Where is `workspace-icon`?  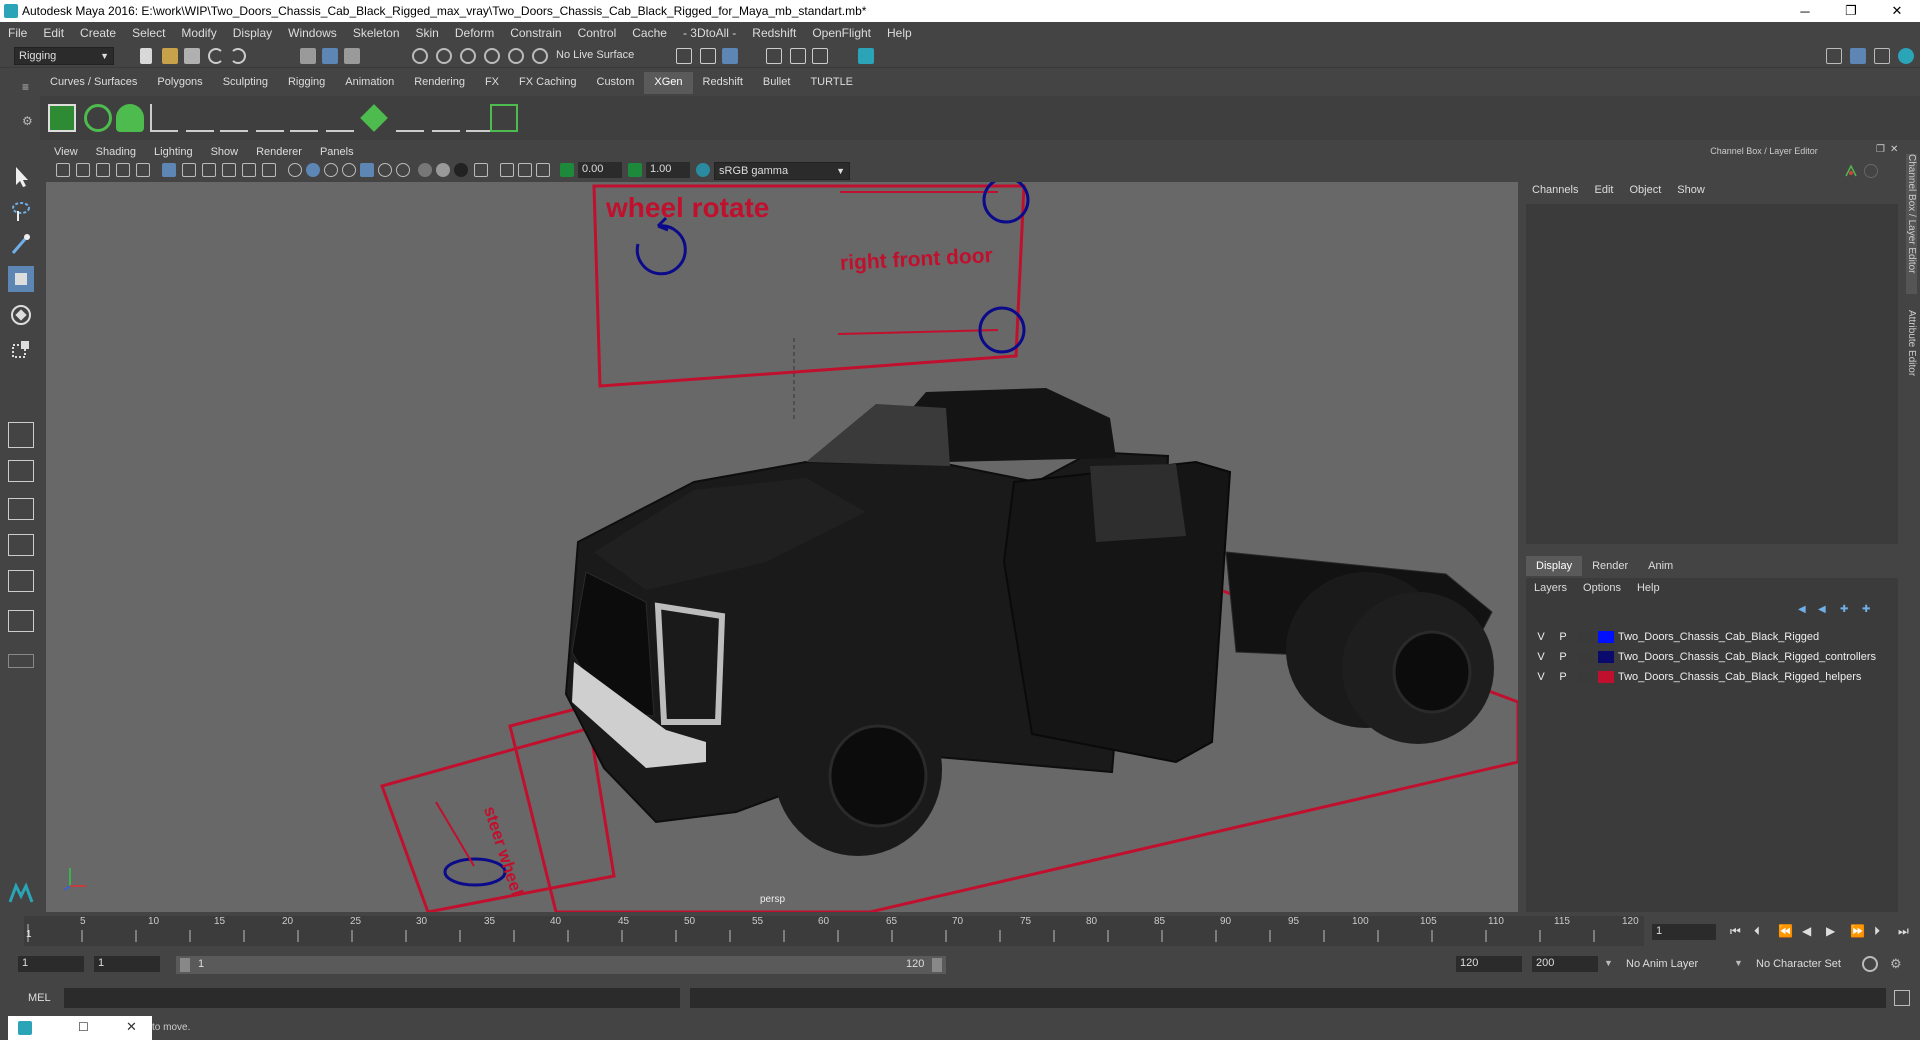 workspace-icon is located at coordinates (1834, 56).